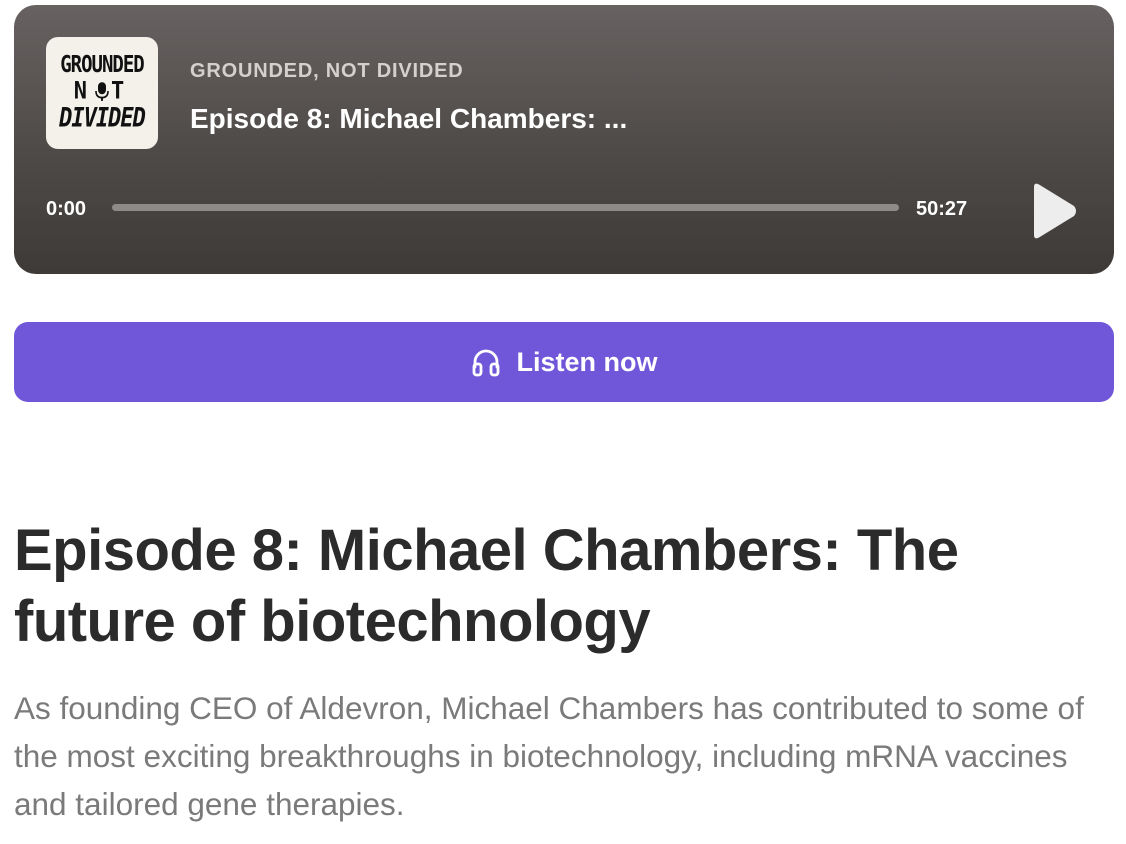  What do you see at coordinates (485, 363) in the screenshot?
I see `headphones-icon` at bounding box center [485, 363].